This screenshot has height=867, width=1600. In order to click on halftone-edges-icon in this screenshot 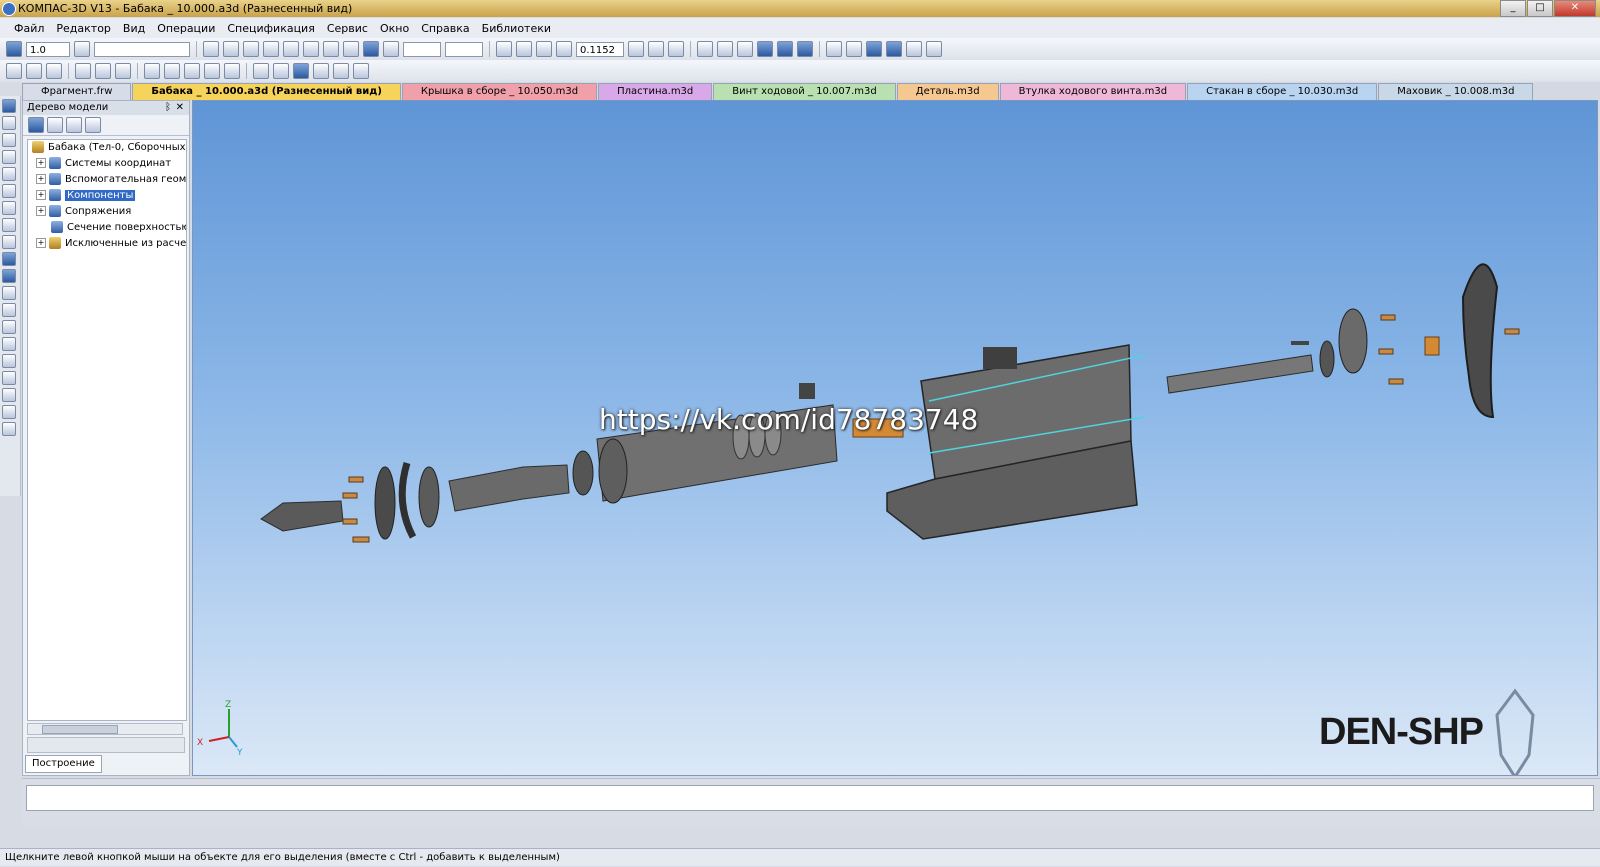, I will do `click(785, 49)`.